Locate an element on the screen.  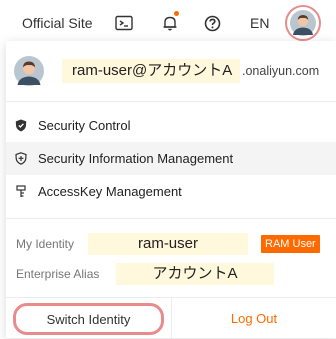
menu-item-security-information: Security Information Management is located at coordinates (171, 158).